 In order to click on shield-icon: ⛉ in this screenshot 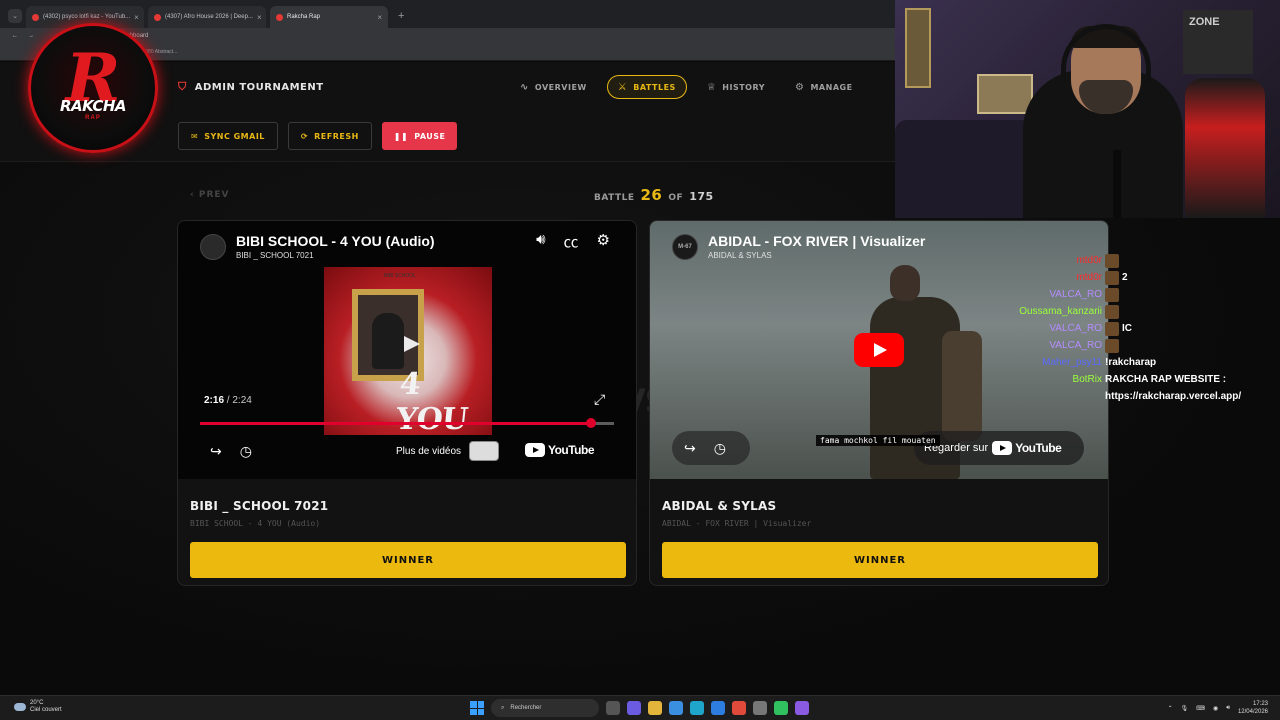, I will do `click(182, 86)`.